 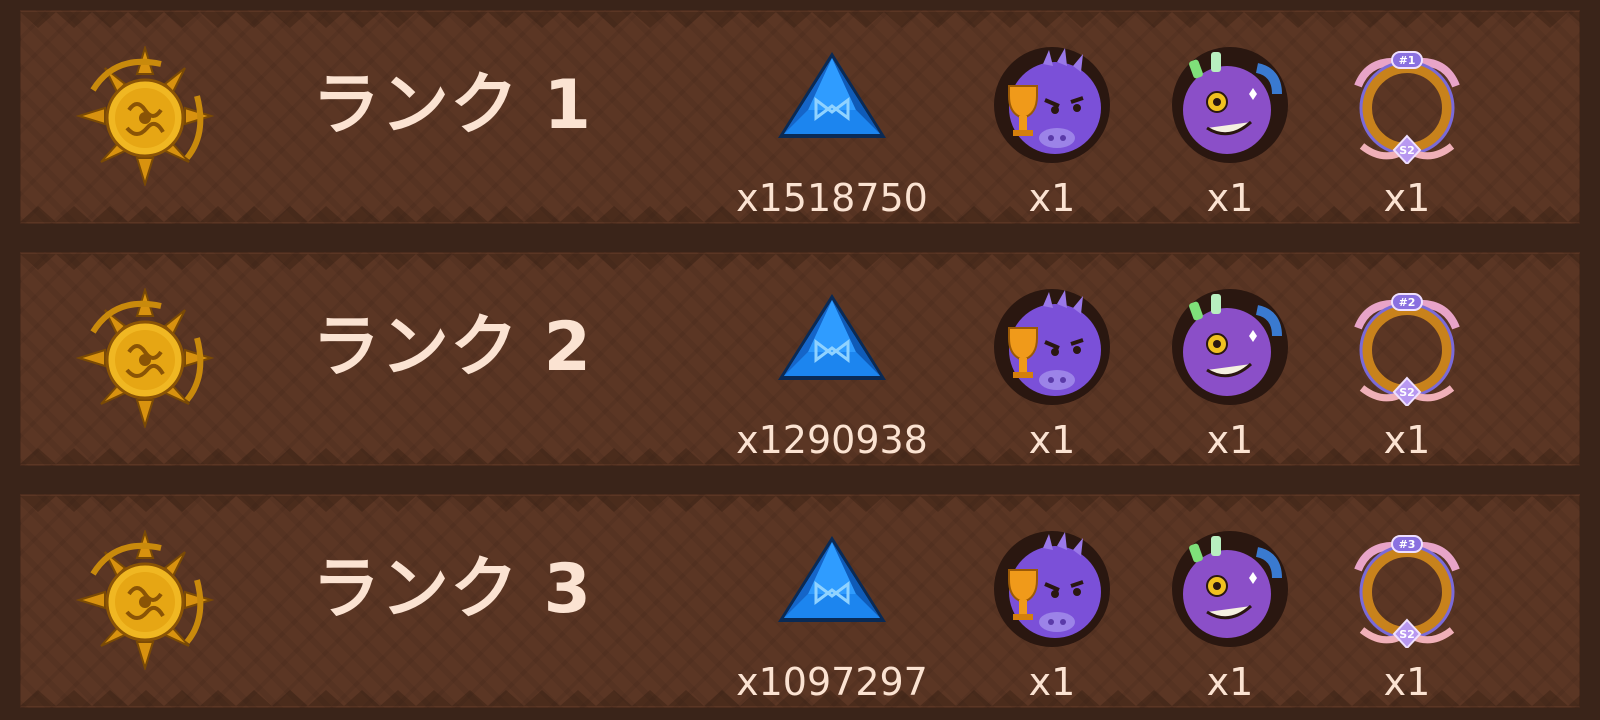 I want to click on frame-rank-badge: #3, so click(x=1407, y=544).